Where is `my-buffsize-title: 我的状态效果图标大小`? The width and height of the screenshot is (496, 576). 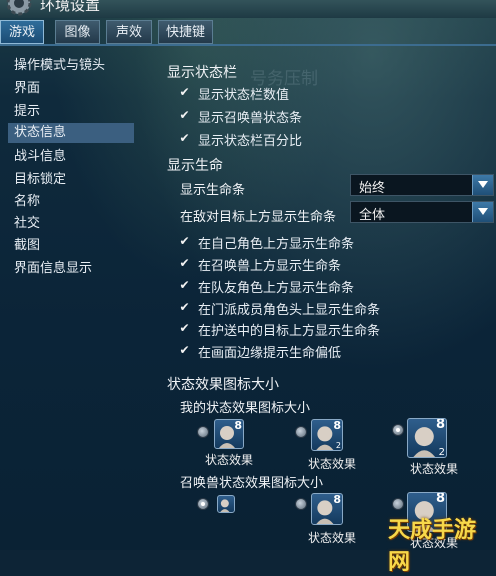 my-buffsize-title: 我的状态效果图标大小 is located at coordinates (245, 408).